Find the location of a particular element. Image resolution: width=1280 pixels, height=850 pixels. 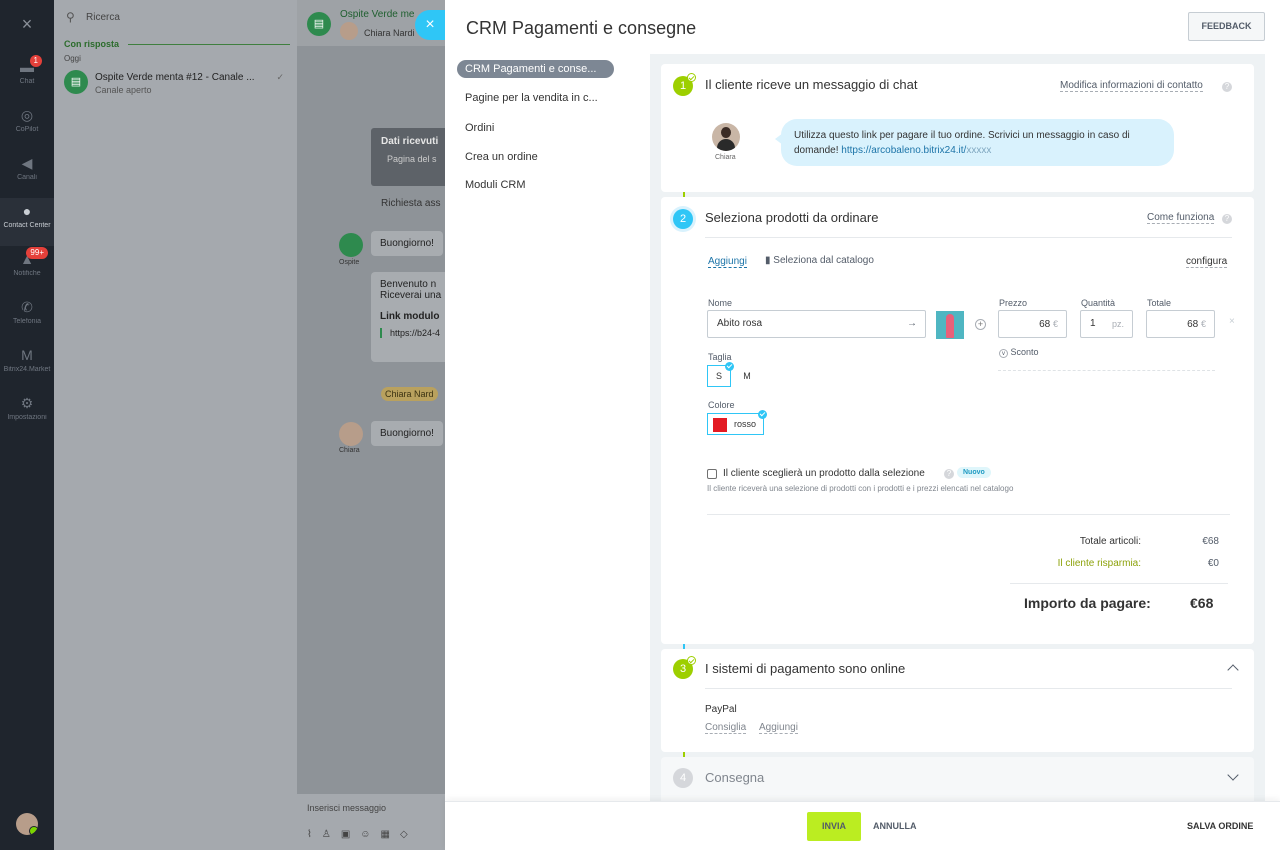

read-check-icon: ✓ is located at coordinates (280, 77).